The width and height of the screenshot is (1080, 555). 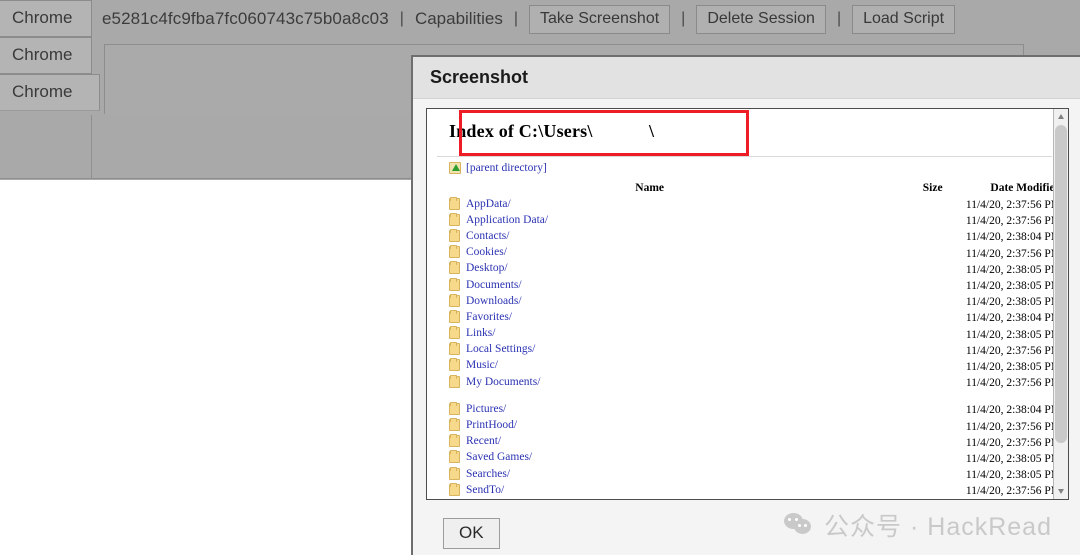 What do you see at coordinates (649, 426) in the screenshot?
I see `cell-name: PrintHood/` at bounding box center [649, 426].